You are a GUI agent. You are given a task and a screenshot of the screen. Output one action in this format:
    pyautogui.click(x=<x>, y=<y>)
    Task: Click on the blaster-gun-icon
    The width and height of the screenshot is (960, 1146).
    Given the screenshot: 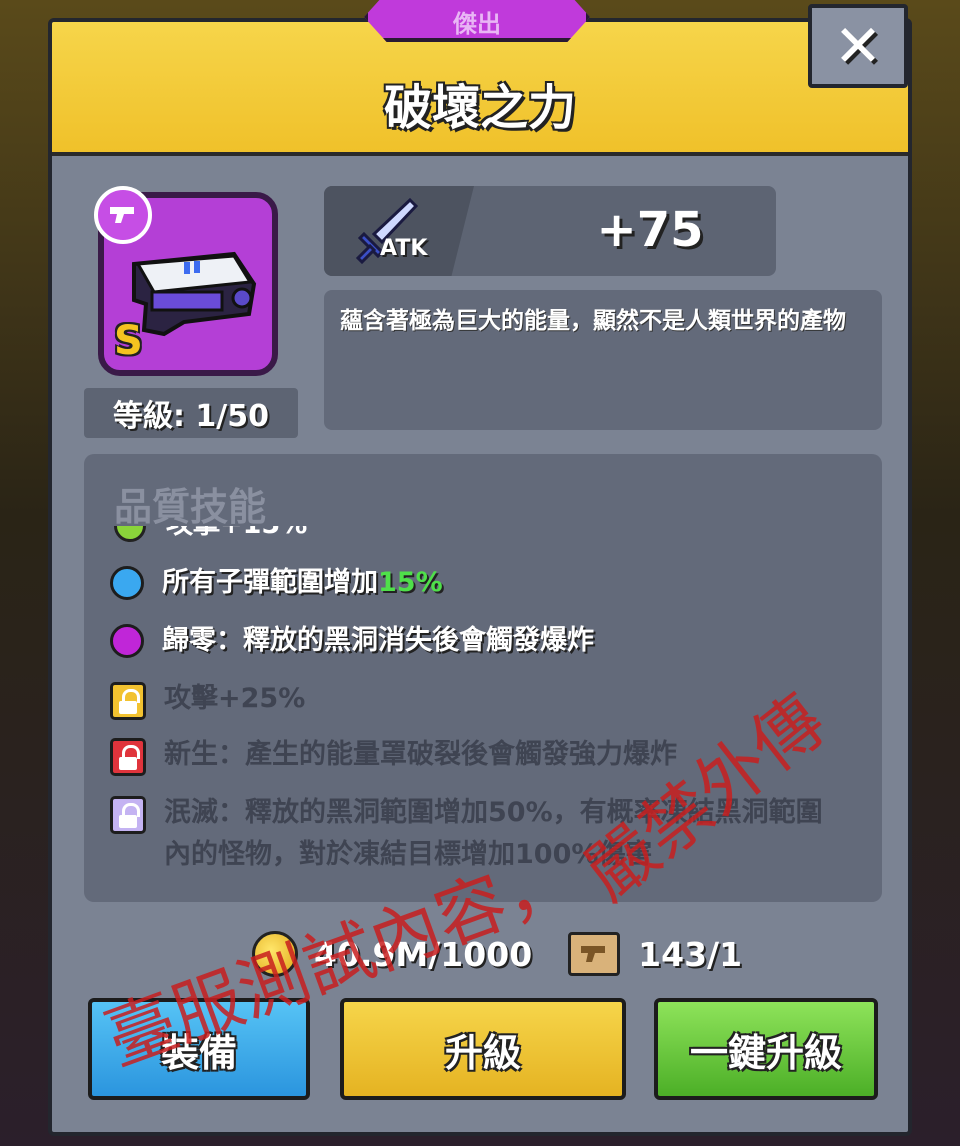 What is the action you would take?
    pyautogui.click(x=194, y=294)
    